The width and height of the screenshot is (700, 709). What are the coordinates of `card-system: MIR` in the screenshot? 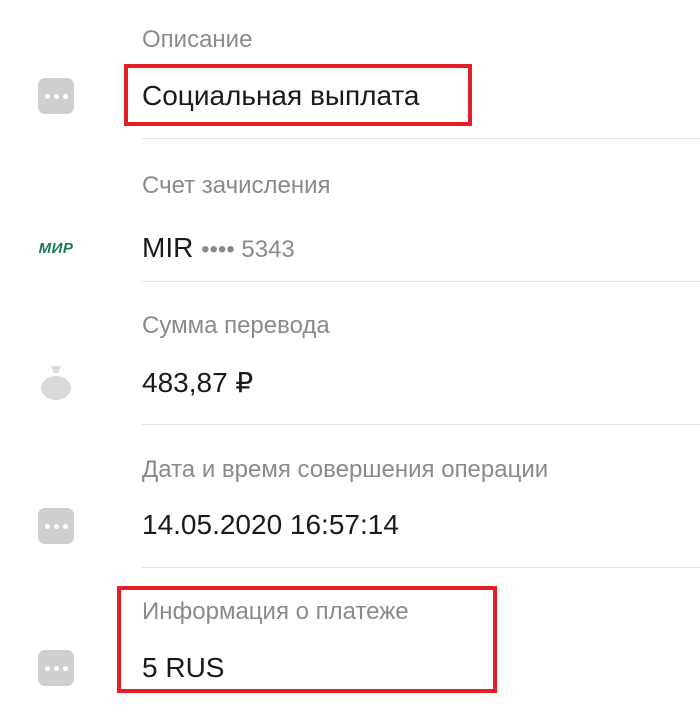 It's located at (168, 247).